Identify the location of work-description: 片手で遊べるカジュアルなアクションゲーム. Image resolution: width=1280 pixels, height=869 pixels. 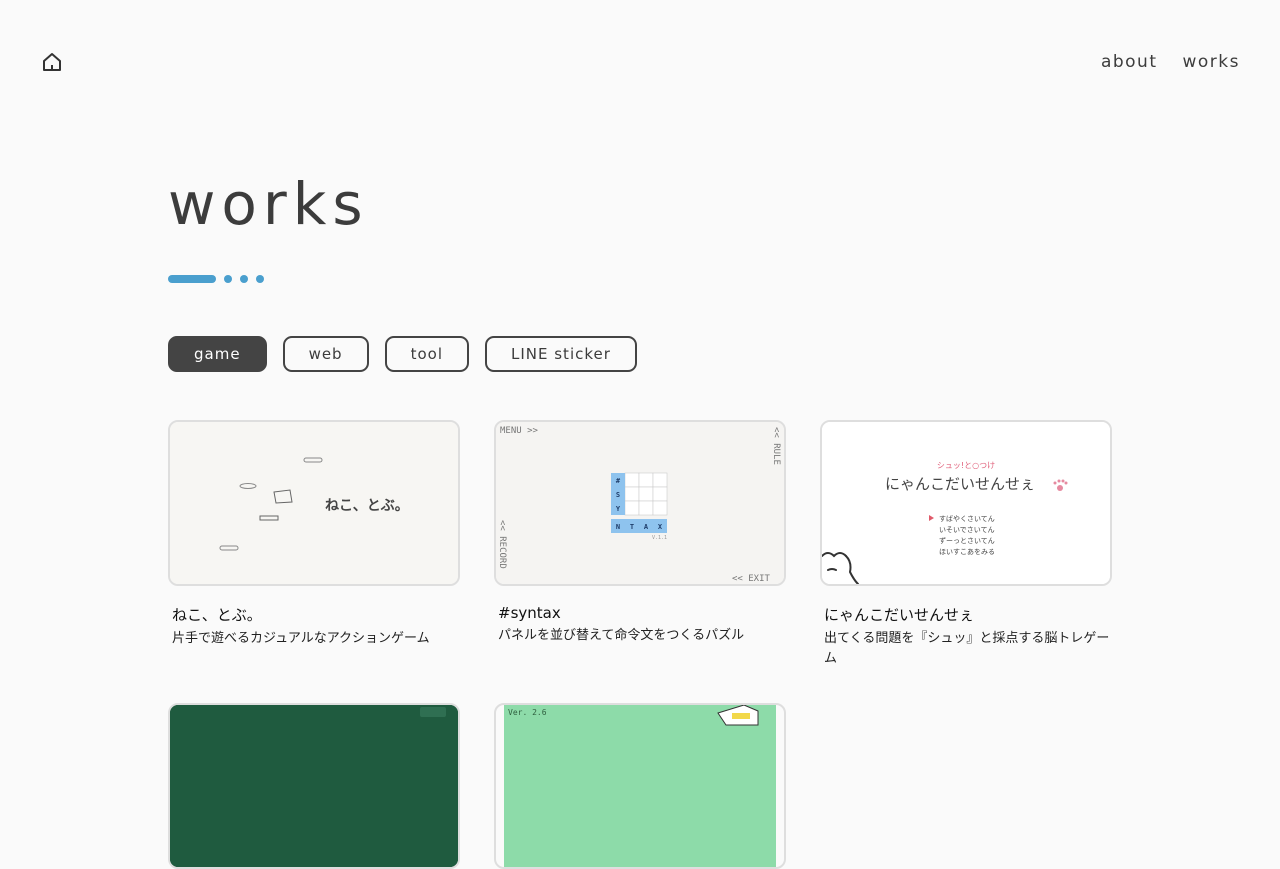
(301, 638).